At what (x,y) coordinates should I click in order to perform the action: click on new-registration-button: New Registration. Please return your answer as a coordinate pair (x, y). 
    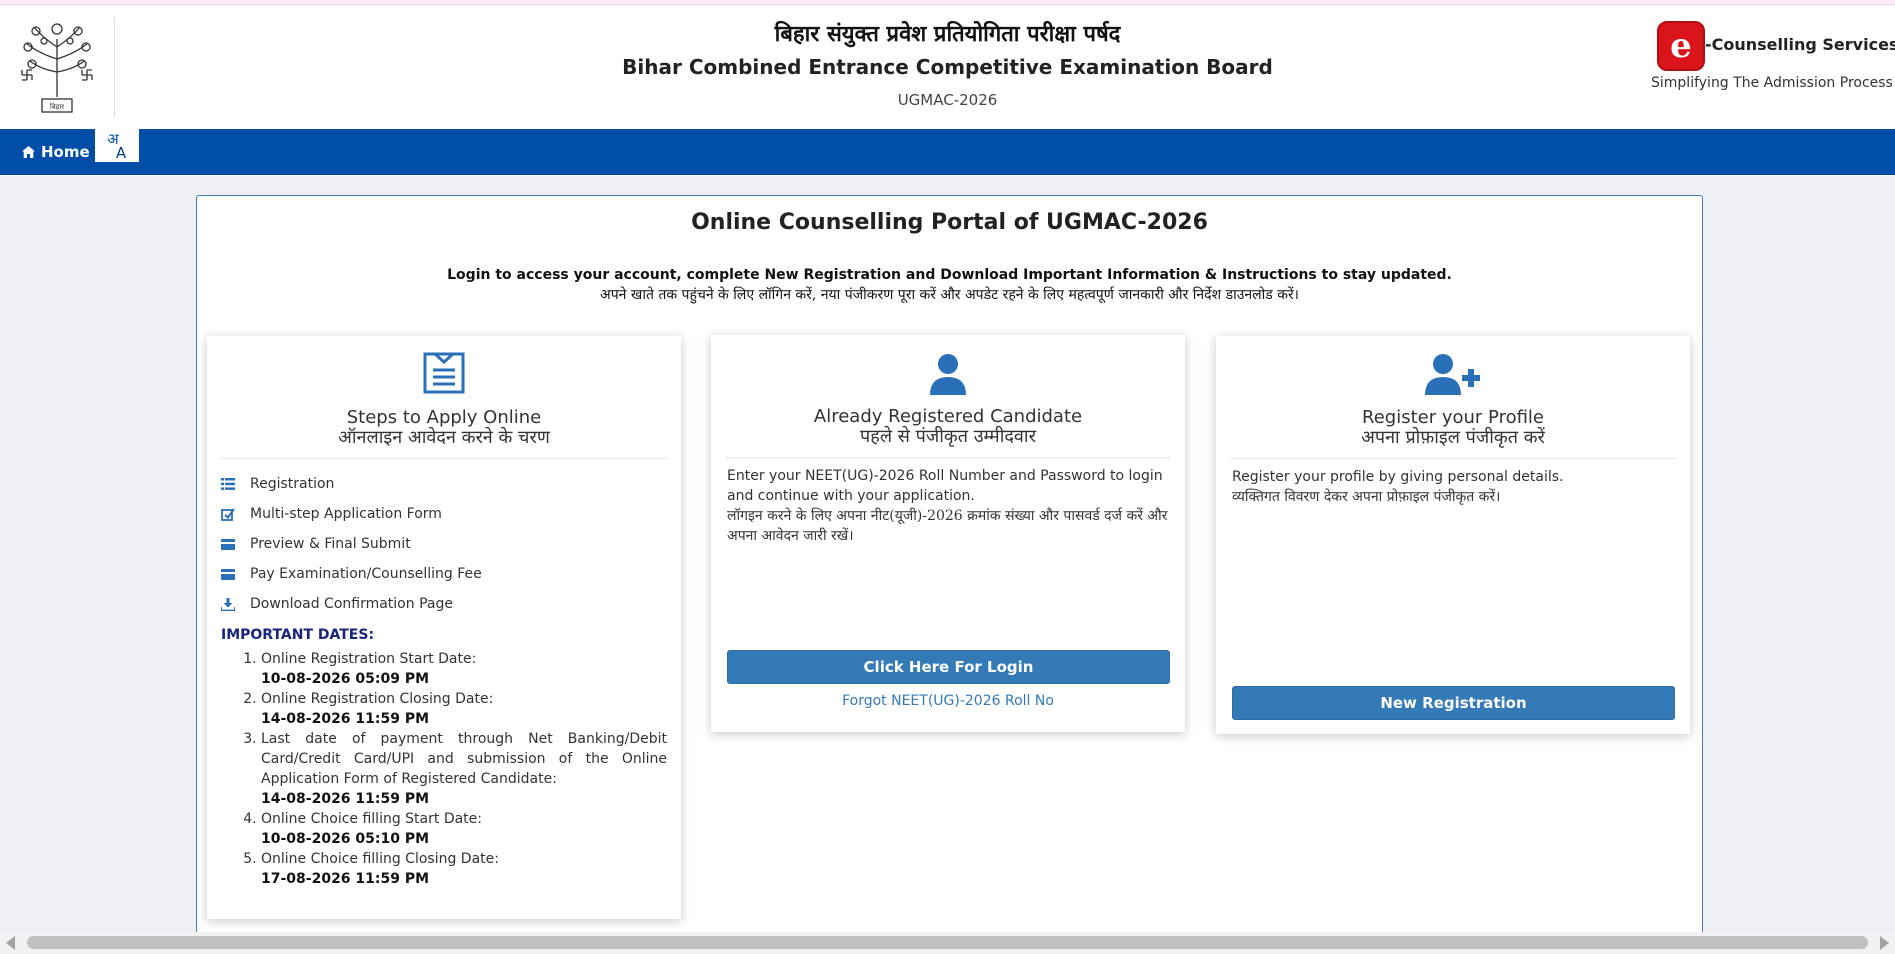
    Looking at the image, I should click on (1453, 703).